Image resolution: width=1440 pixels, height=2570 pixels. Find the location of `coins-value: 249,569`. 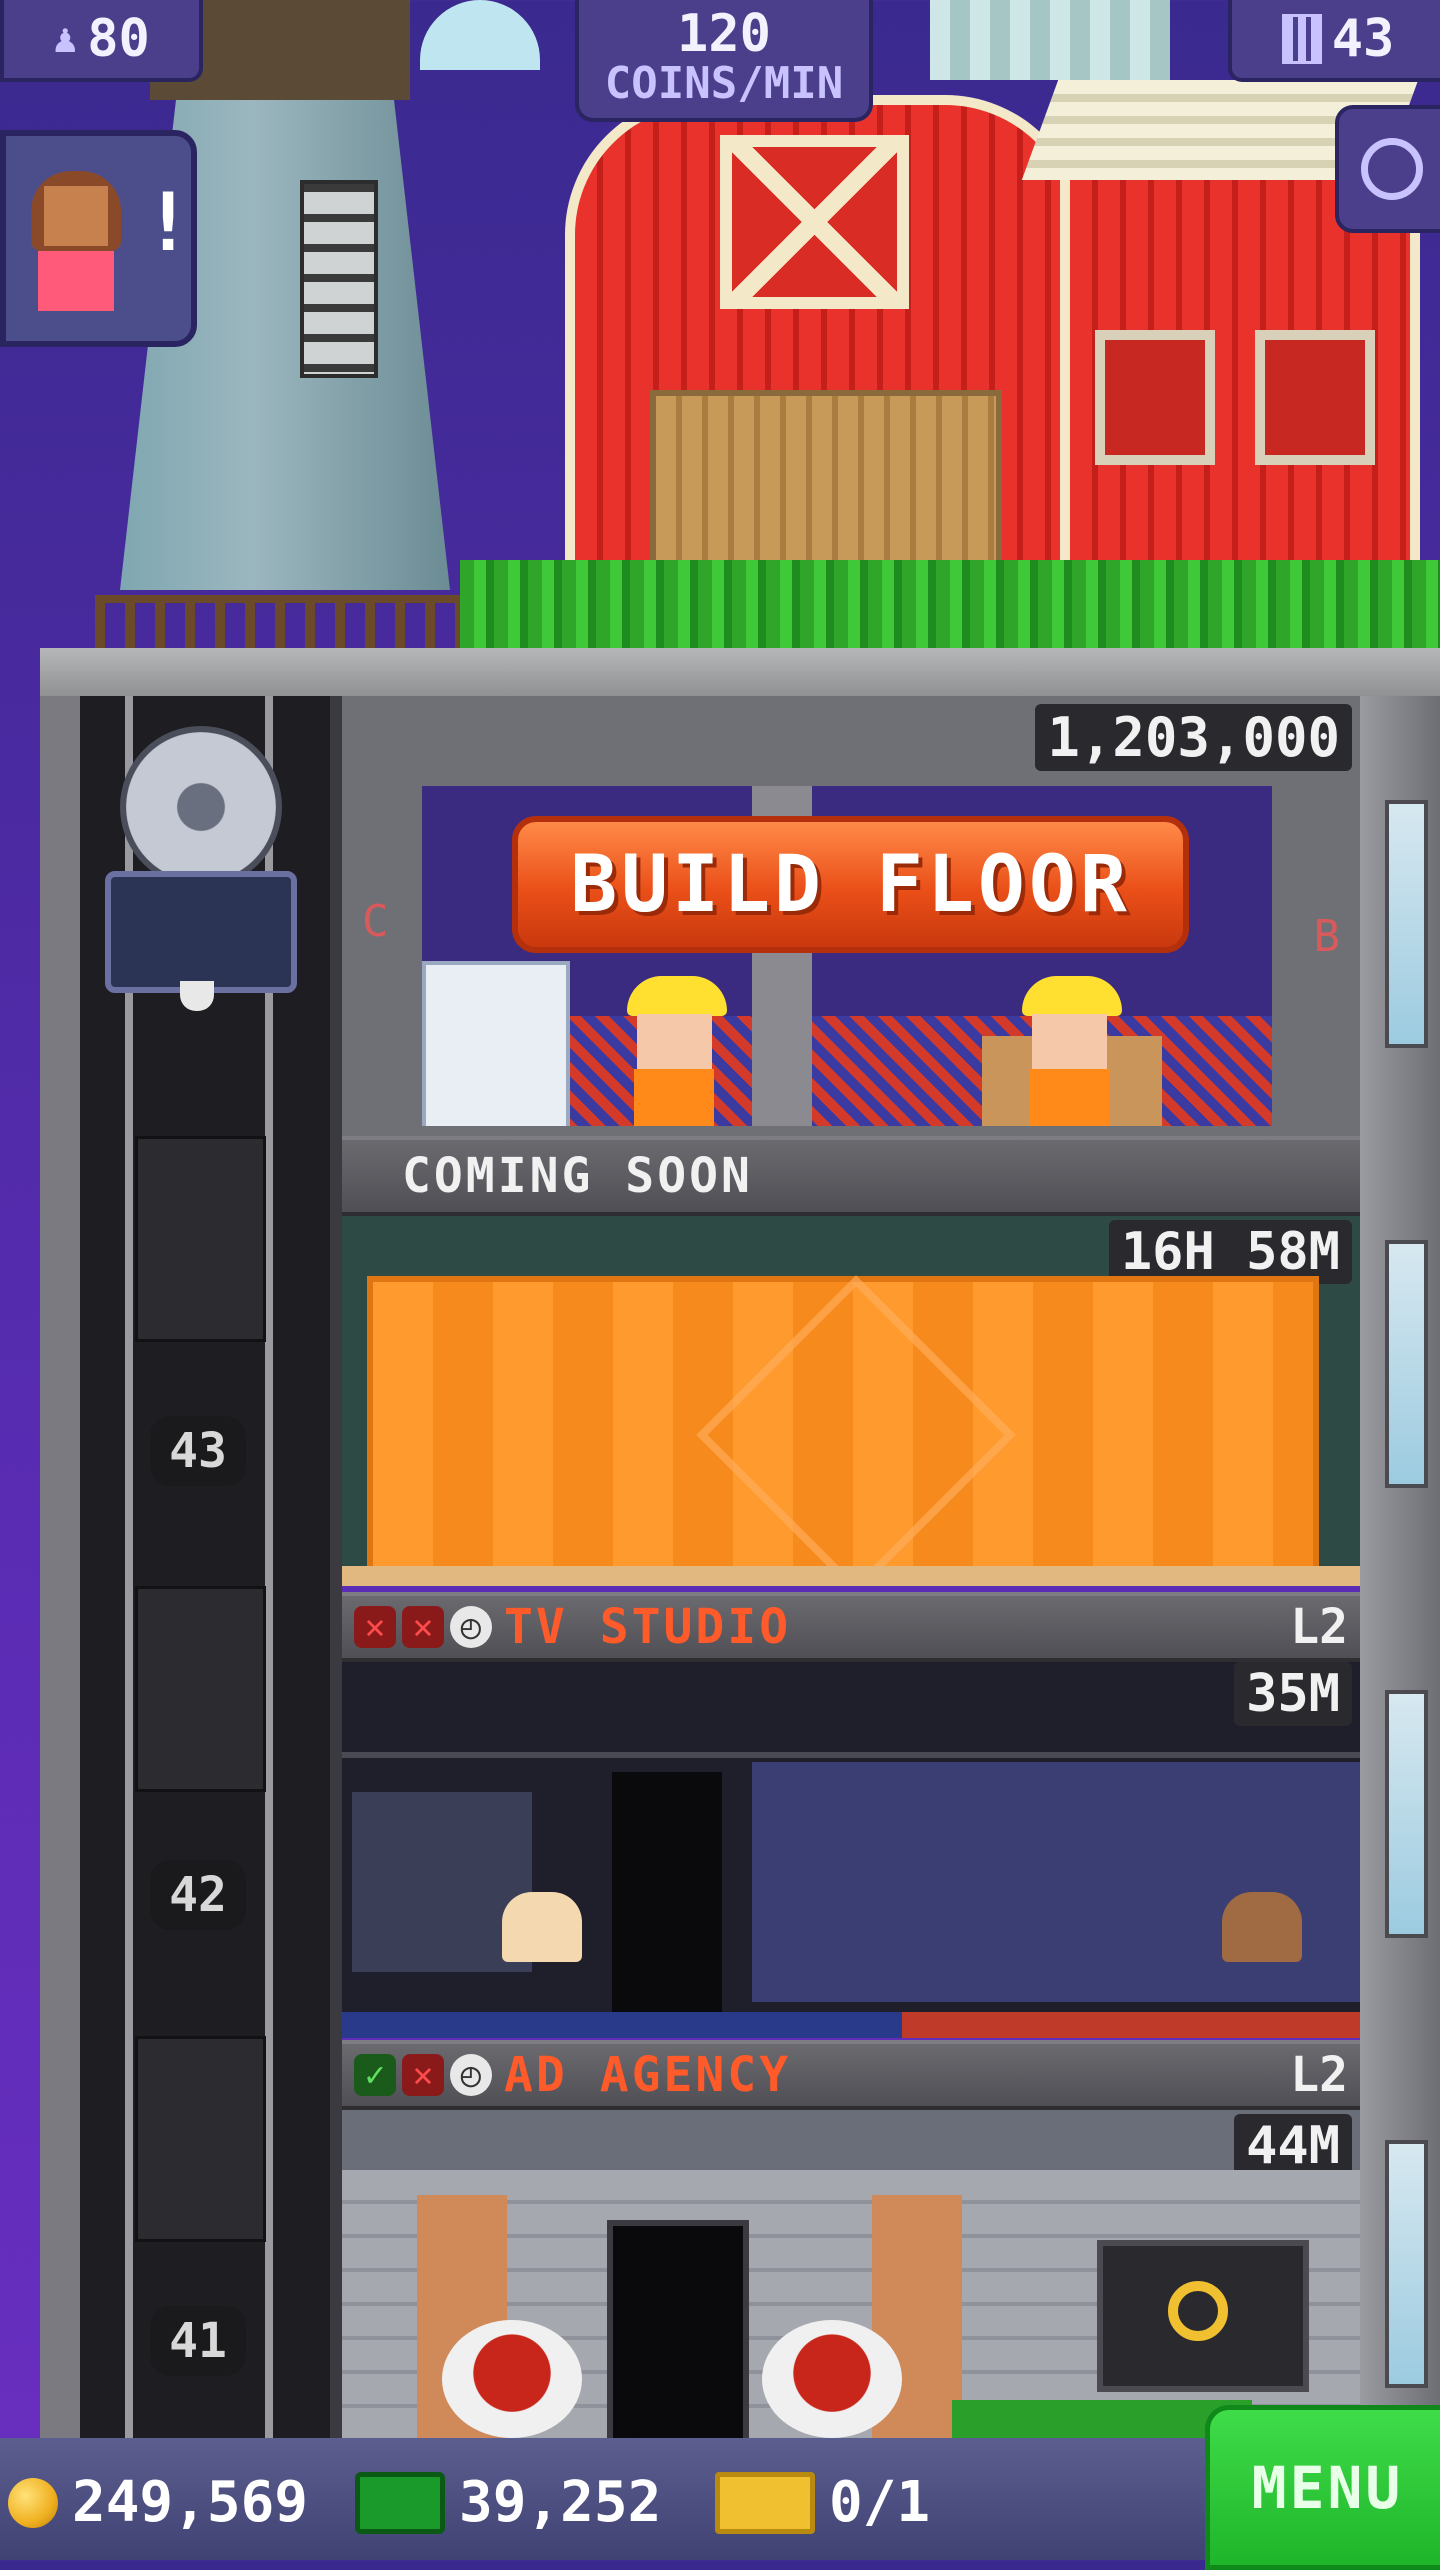

coins-value: 249,569 is located at coordinates (190, 2502).